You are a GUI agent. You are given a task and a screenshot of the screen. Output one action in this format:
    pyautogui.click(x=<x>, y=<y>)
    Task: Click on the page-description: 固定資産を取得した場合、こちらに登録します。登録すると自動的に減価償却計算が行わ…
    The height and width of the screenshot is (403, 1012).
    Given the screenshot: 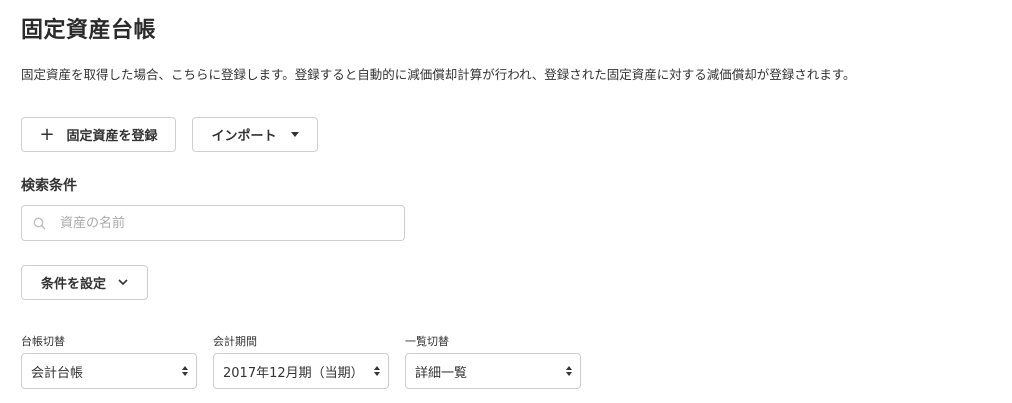 What is the action you would take?
    pyautogui.click(x=438, y=74)
    